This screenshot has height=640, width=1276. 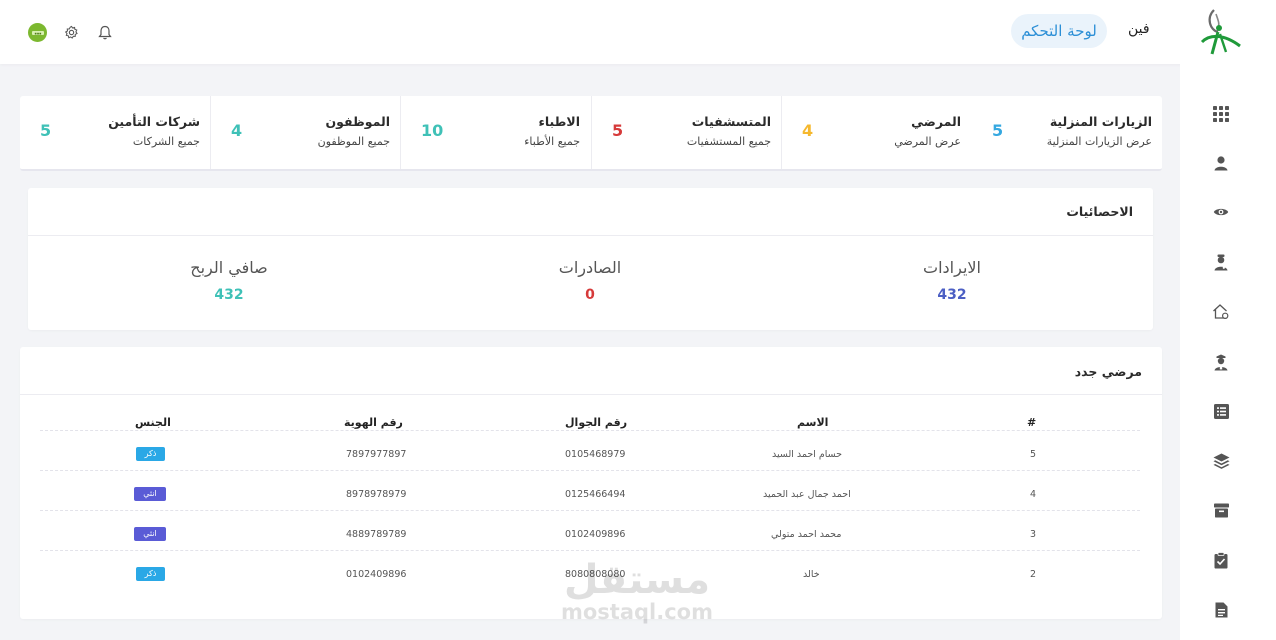 I want to click on dashboard-tab: لوحة التحكم, so click(x=1059, y=31).